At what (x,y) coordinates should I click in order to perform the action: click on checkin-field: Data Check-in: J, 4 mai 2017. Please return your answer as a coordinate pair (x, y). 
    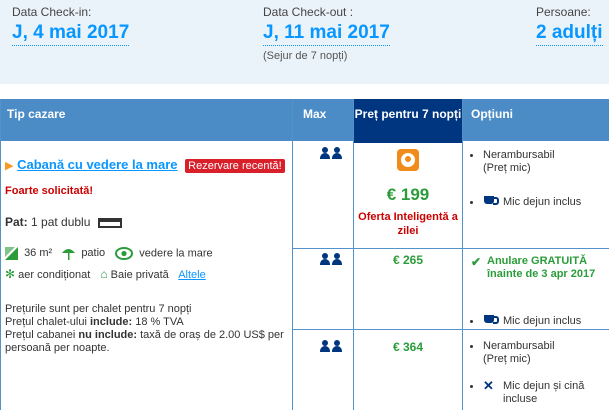
    Looking at the image, I should click on (71, 25).